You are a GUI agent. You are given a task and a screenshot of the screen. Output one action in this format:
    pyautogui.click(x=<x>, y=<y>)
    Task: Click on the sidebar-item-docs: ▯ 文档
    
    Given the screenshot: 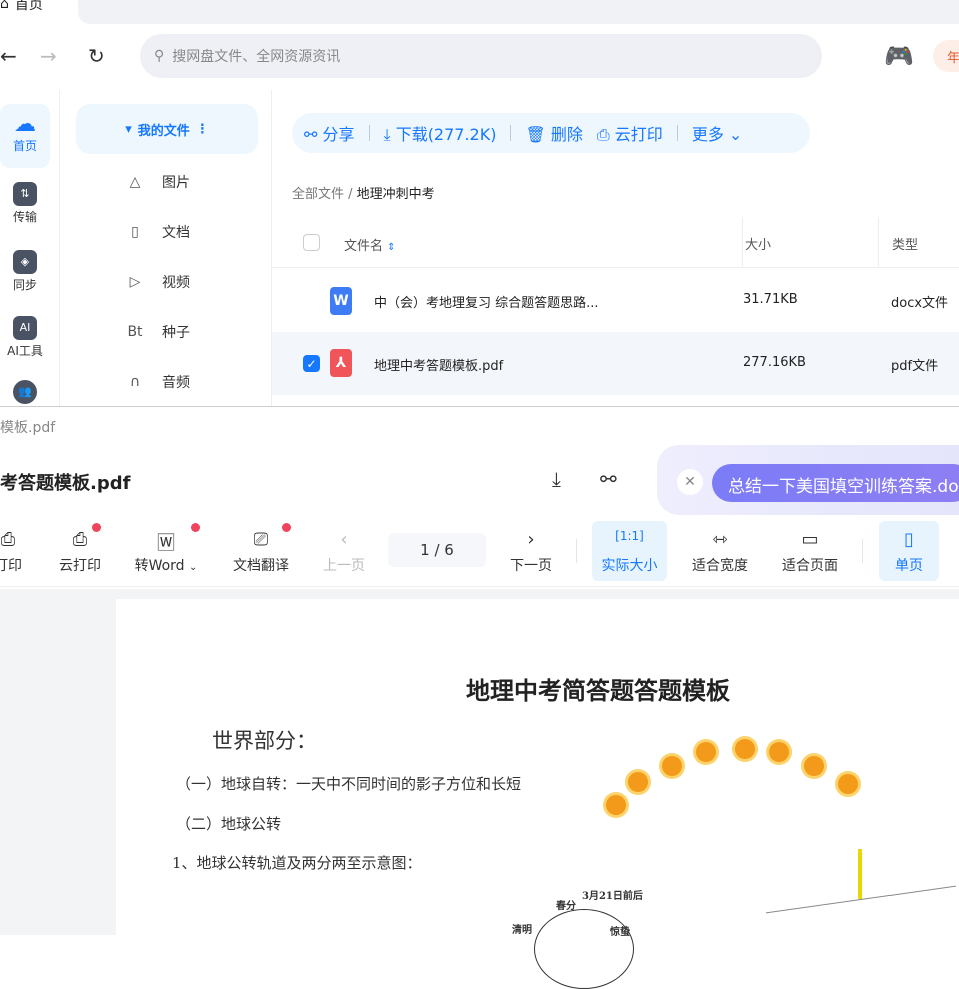 What is the action you would take?
    pyautogui.click(x=158, y=232)
    